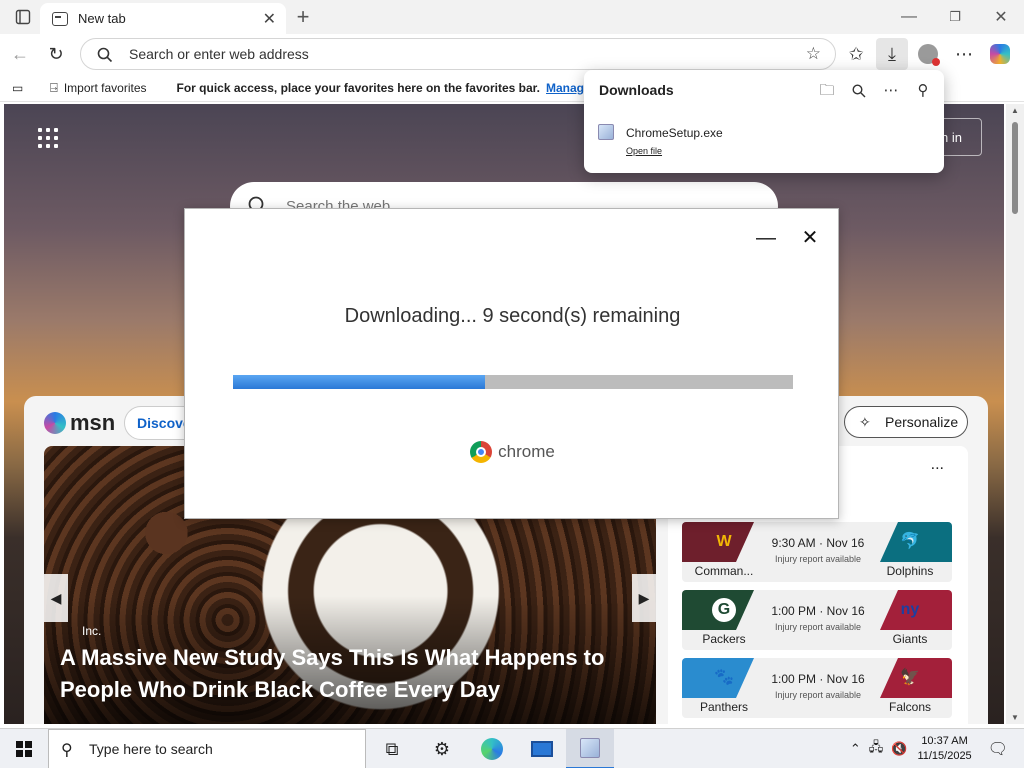 The width and height of the screenshot is (1024, 768). I want to click on carousel-next-button: ▶, so click(644, 598).